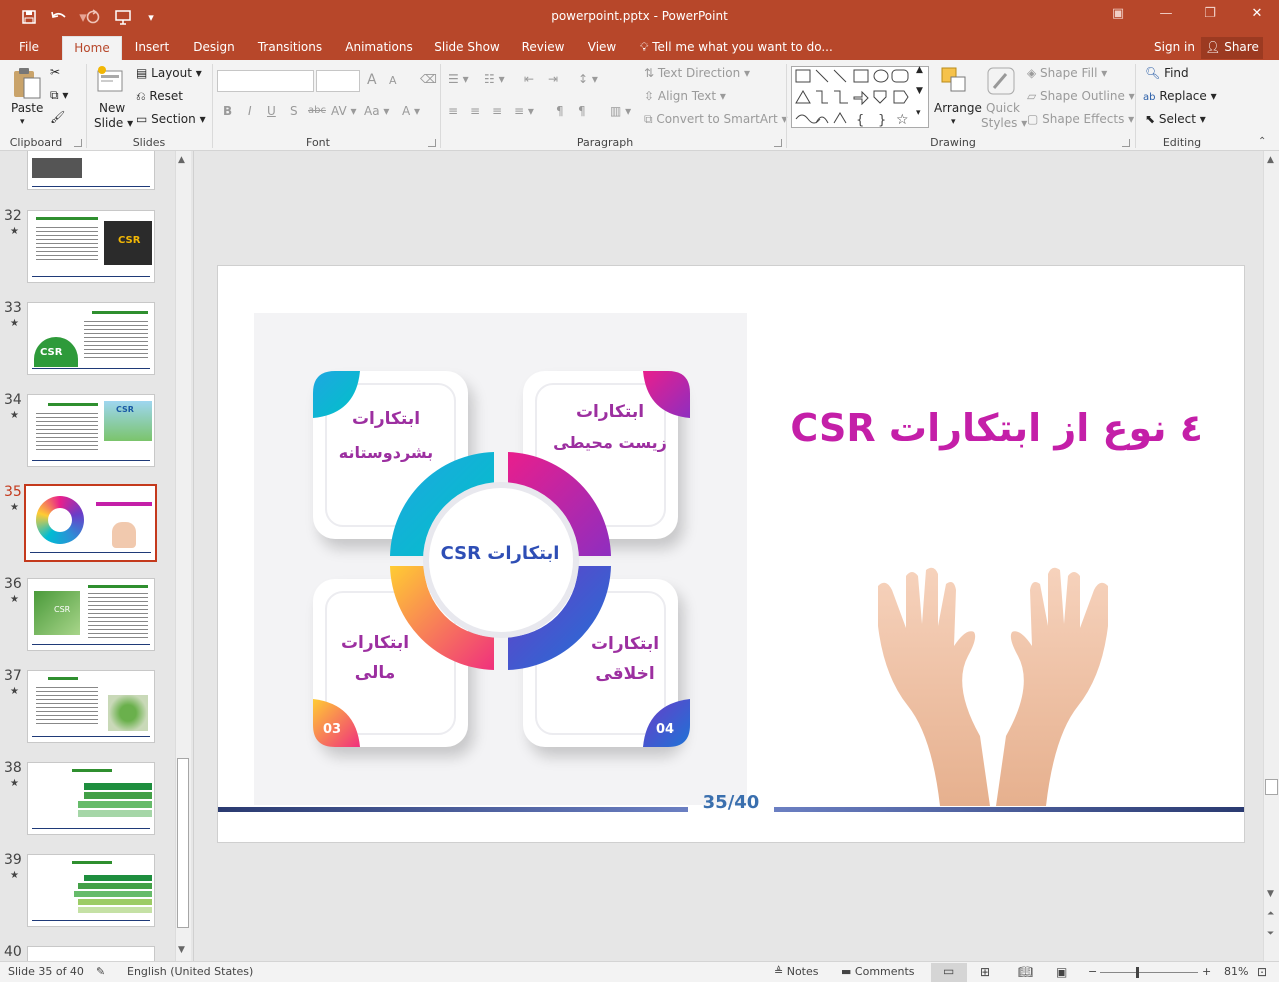 The width and height of the screenshot is (1279, 982). What do you see at coordinates (1236, 971) in the screenshot?
I see `zoom-level: 81%` at bounding box center [1236, 971].